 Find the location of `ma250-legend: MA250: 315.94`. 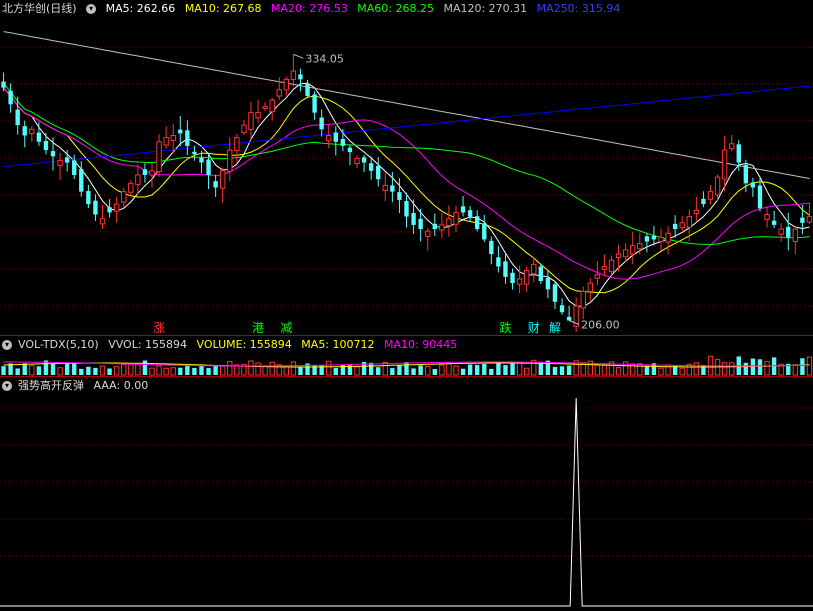

ma250-legend: MA250: 315.94 is located at coordinates (578, 8).